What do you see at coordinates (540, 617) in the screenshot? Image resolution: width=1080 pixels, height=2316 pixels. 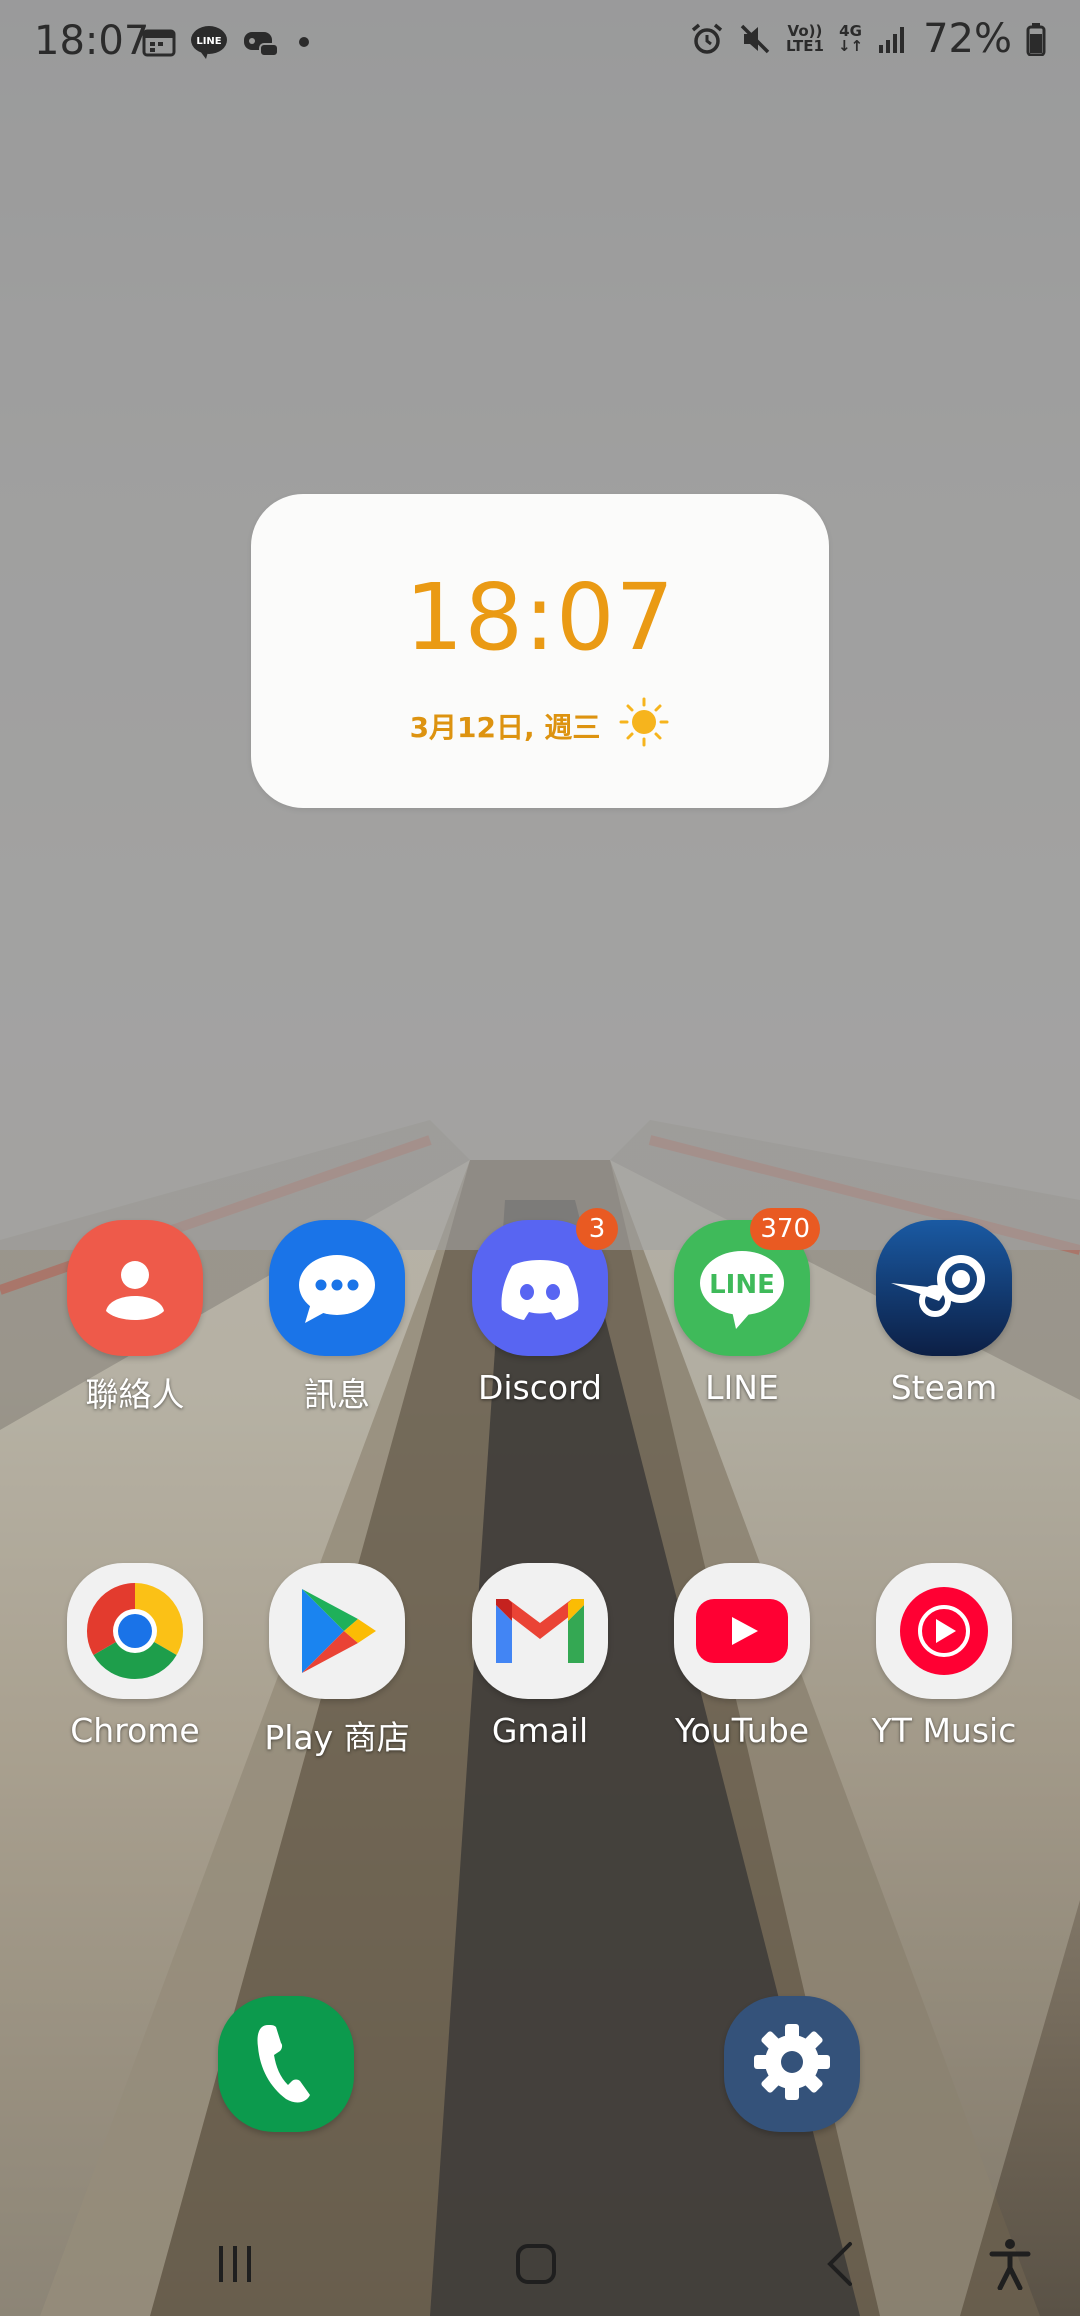 I see `widget-time: 18:07` at bounding box center [540, 617].